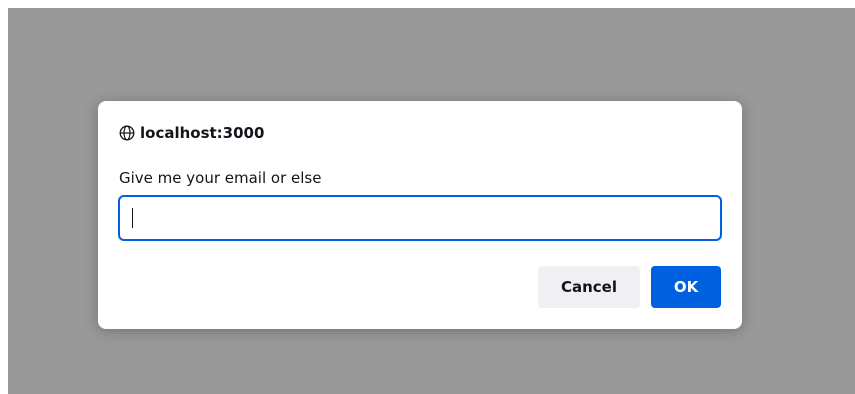 This screenshot has width=855, height=394. I want to click on ok-button: OK, so click(686, 287).